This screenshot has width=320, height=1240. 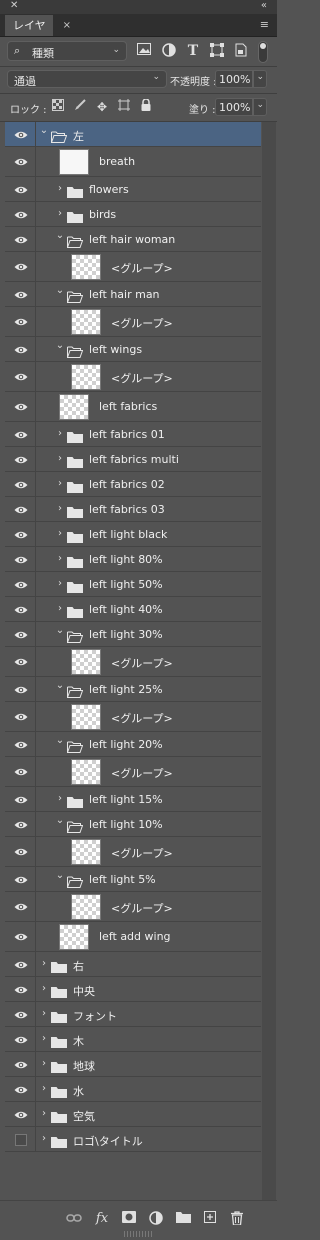 What do you see at coordinates (133, 189) in the screenshot?
I see `layer-row: › flowers` at bounding box center [133, 189].